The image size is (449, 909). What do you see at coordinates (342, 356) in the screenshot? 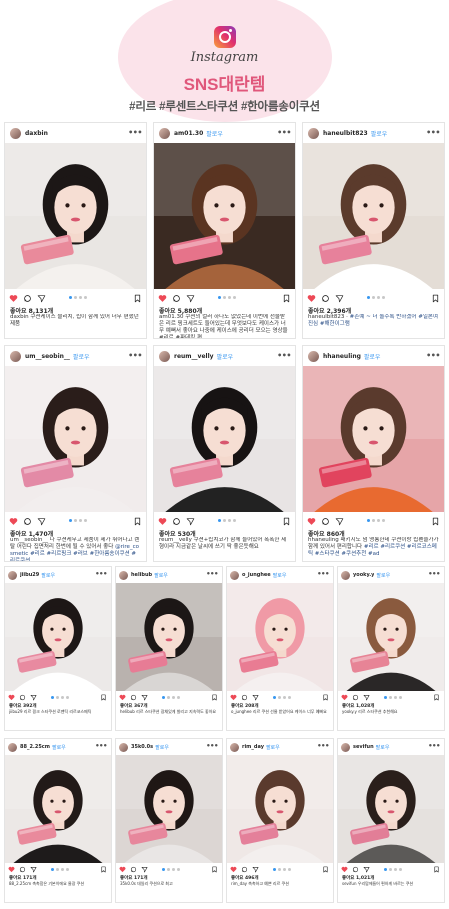
I see `post-username: hhaneuling` at bounding box center [342, 356].